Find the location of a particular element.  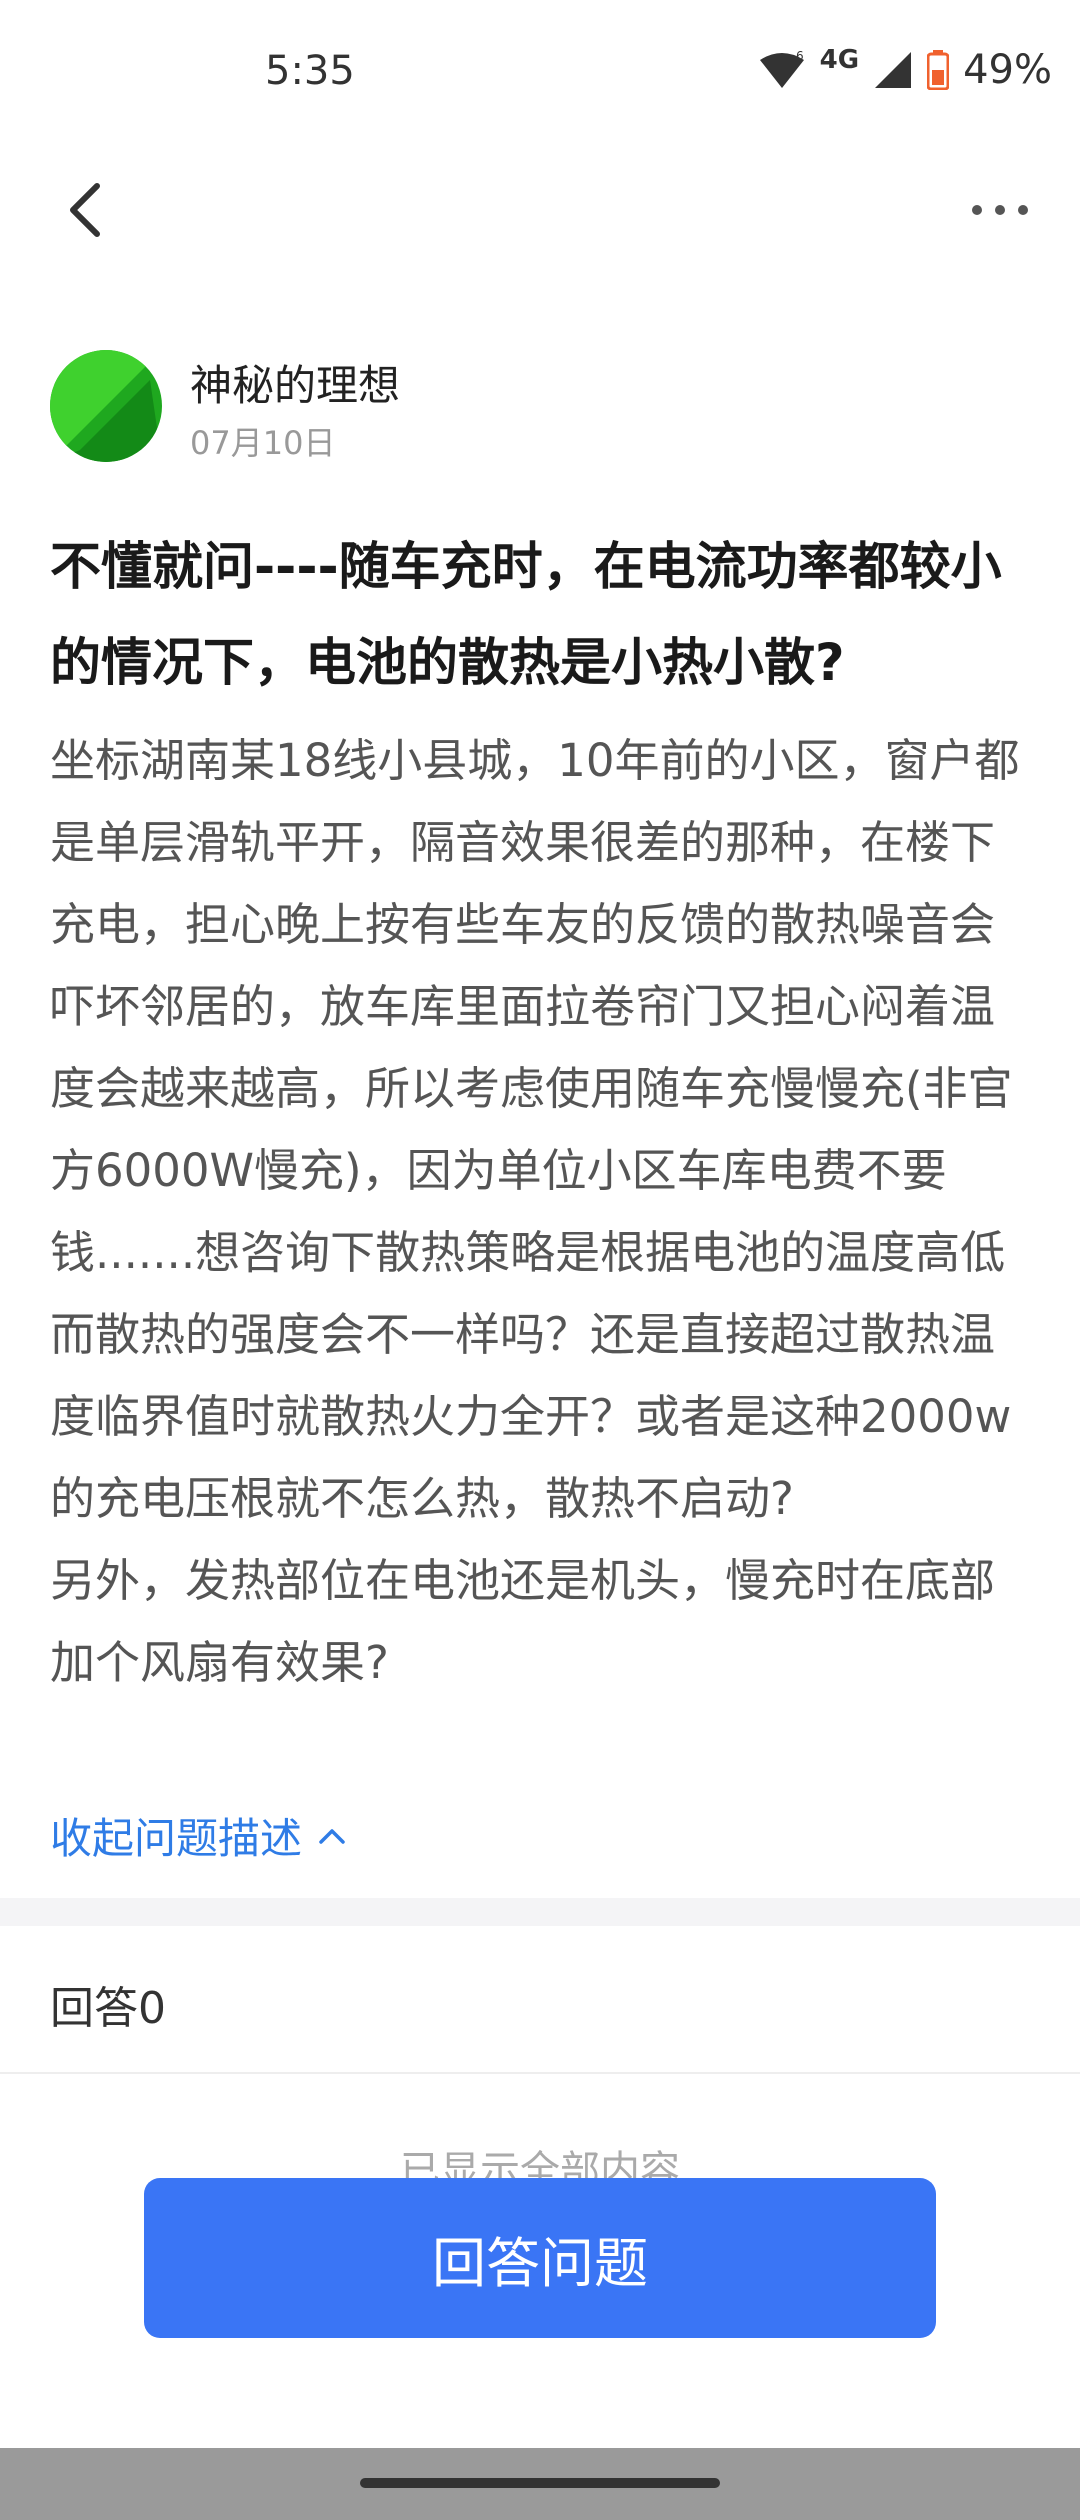

collapse-description-link: 收起问题描述 is located at coordinates (198, 1835).